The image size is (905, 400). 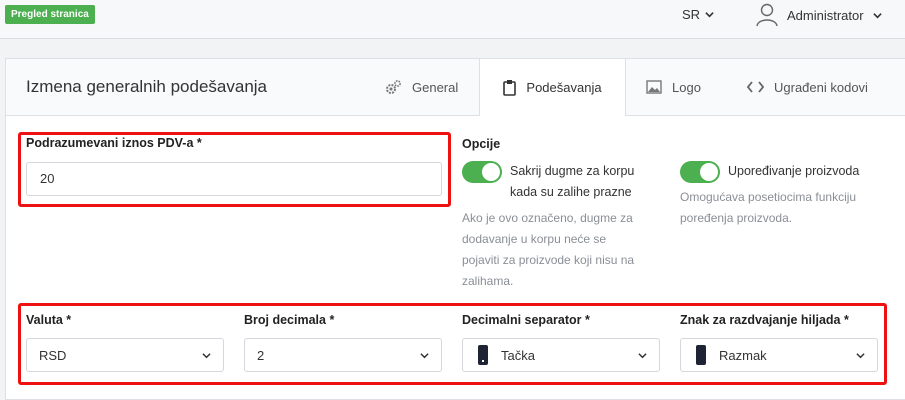 I want to click on tab-embedded-codes: Ugrađeni kodovi, so click(x=807, y=87).